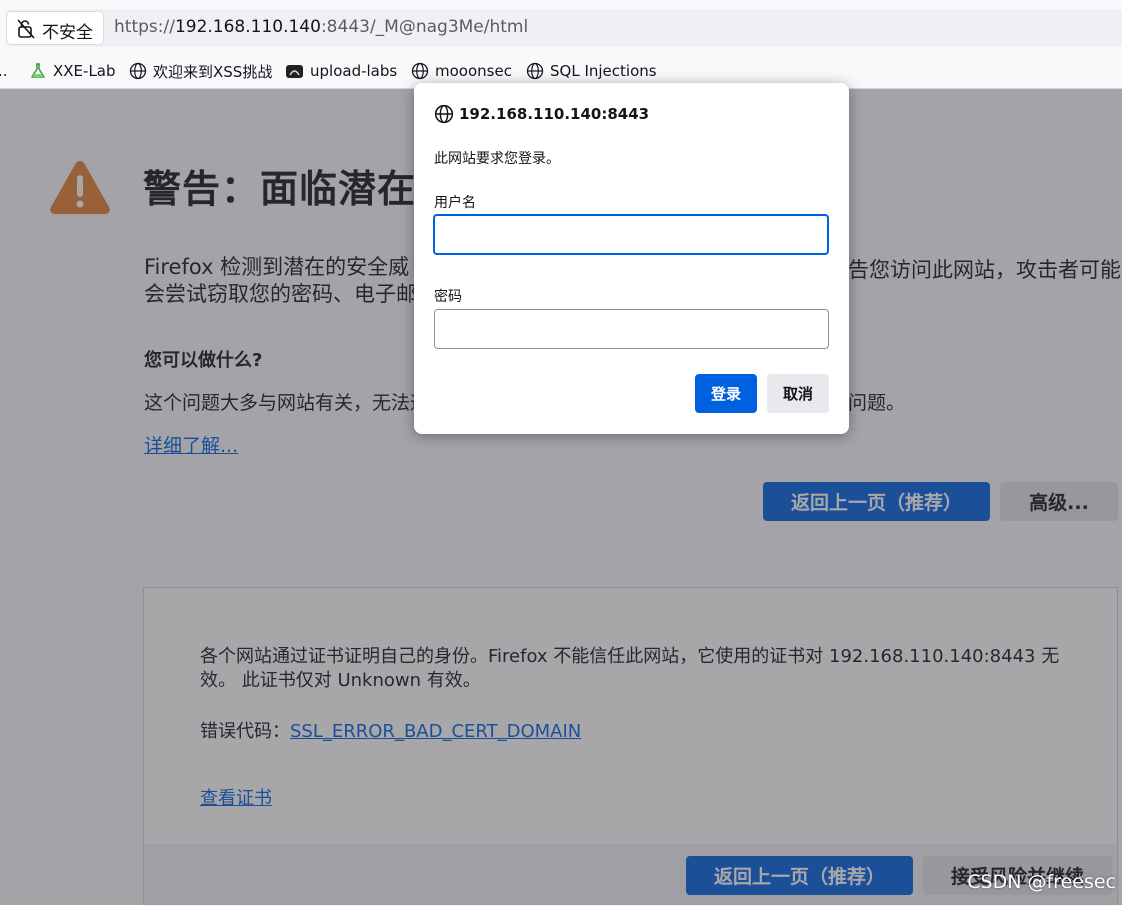  I want to click on url-prefix: https://, so click(144, 27).